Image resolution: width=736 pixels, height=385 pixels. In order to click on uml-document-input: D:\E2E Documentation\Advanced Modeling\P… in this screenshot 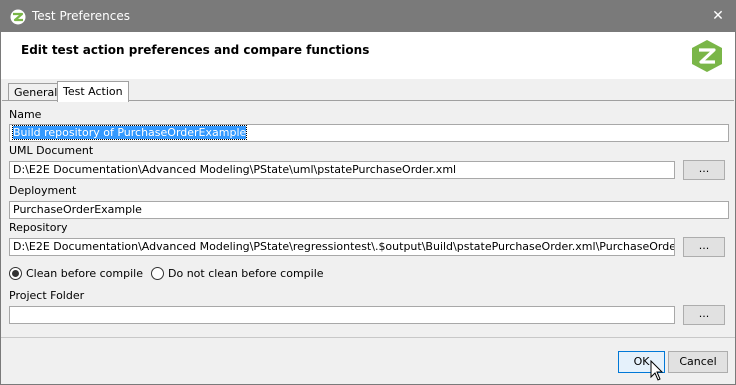, I will do `click(342, 170)`.